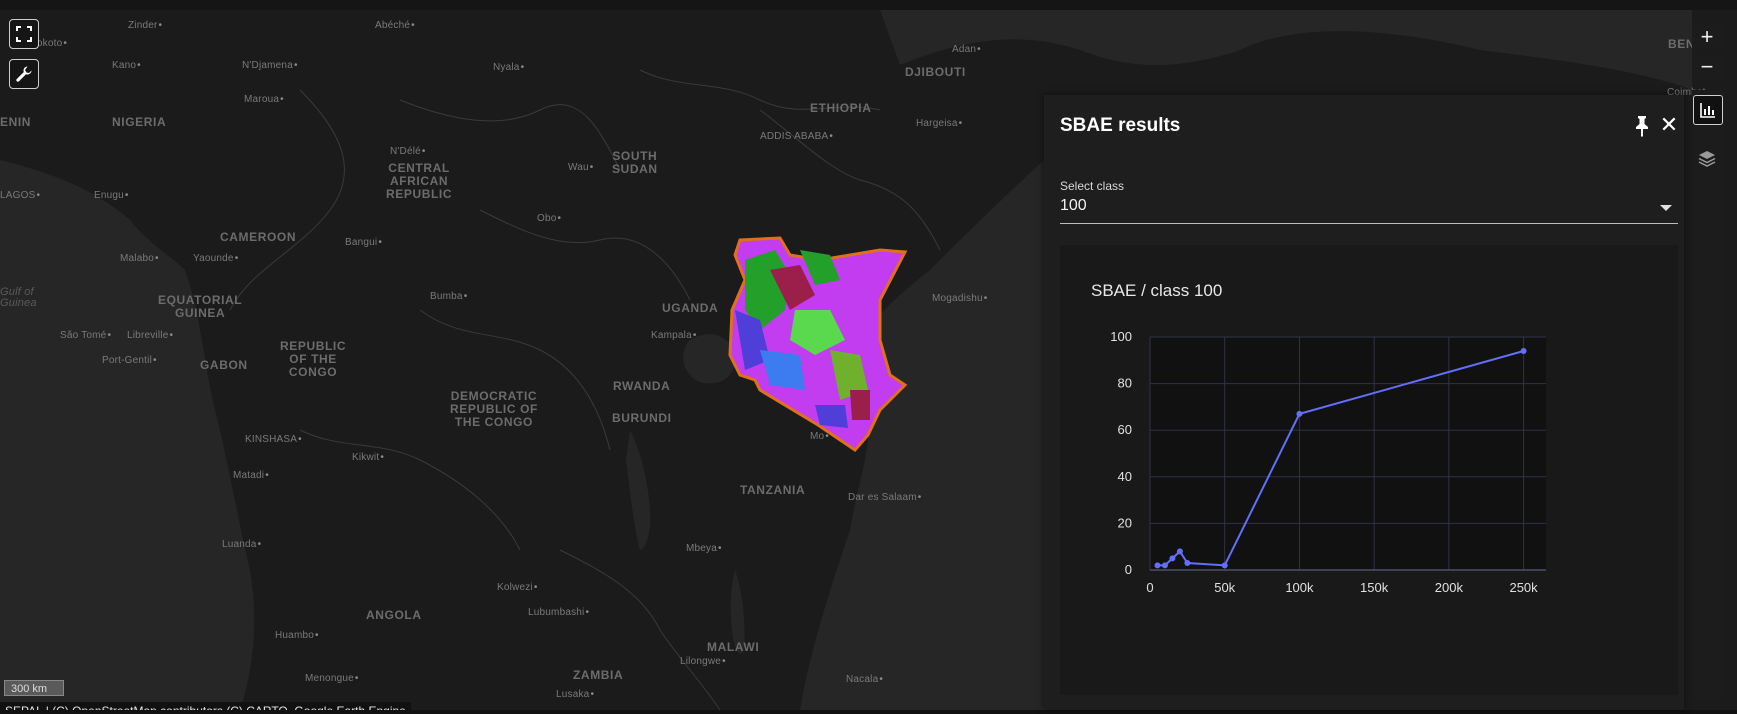 This screenshot has height=714, width=1737. Describe the element at coordinates (395, 25) in the screenshot. I see `map-label: Abéché` at that location.